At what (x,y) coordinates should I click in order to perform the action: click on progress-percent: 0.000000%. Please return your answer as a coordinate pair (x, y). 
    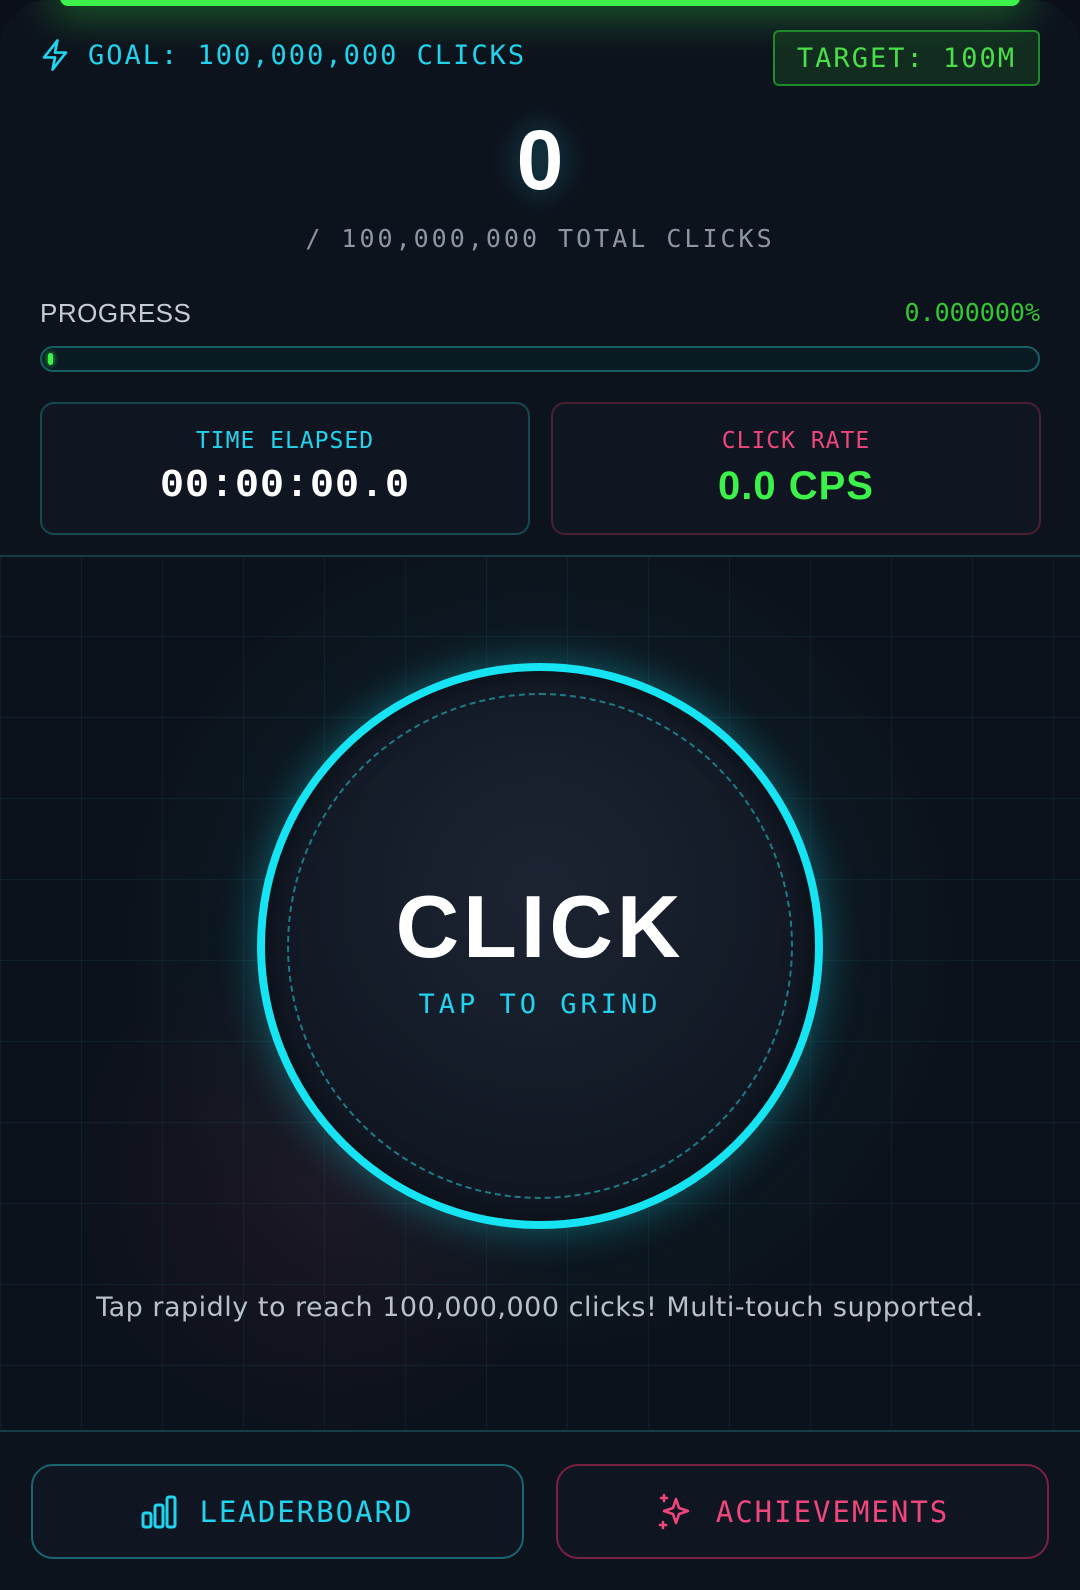
    Looking at the image, I should click on (972, 312).